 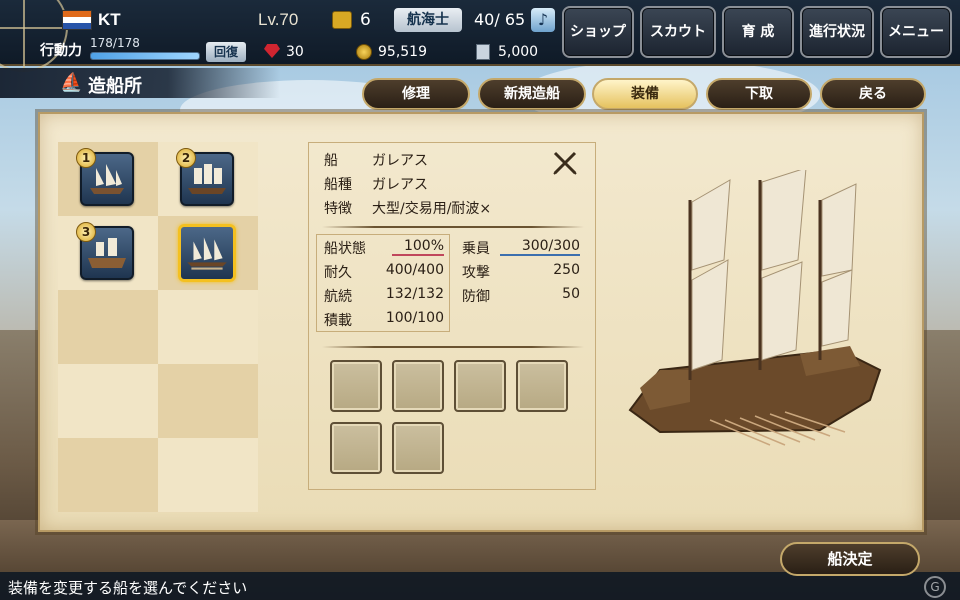 I want to click on cargo-value: 100/100, so click(x=414, y=318).